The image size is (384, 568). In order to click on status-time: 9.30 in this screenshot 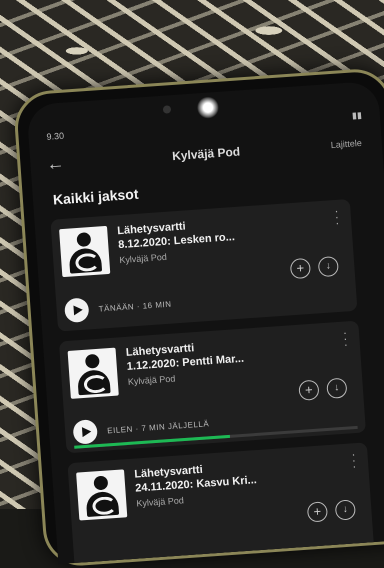, I will do `click(55, 136)`.